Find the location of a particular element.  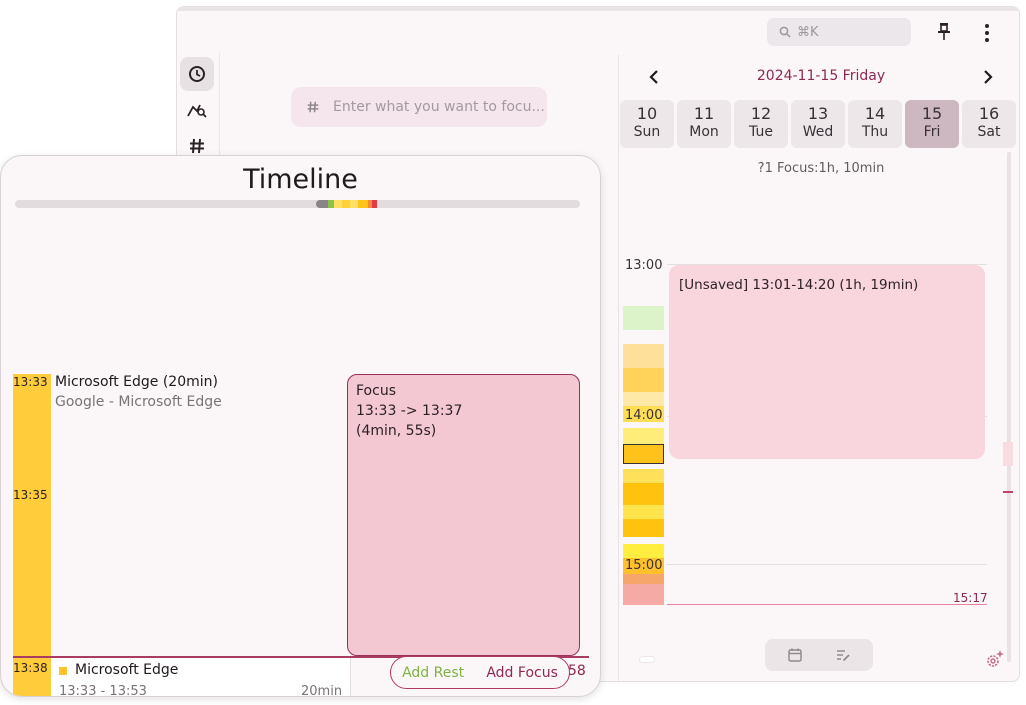

day-tab-sun: 10 Sun is located at coordinates (647, 124).